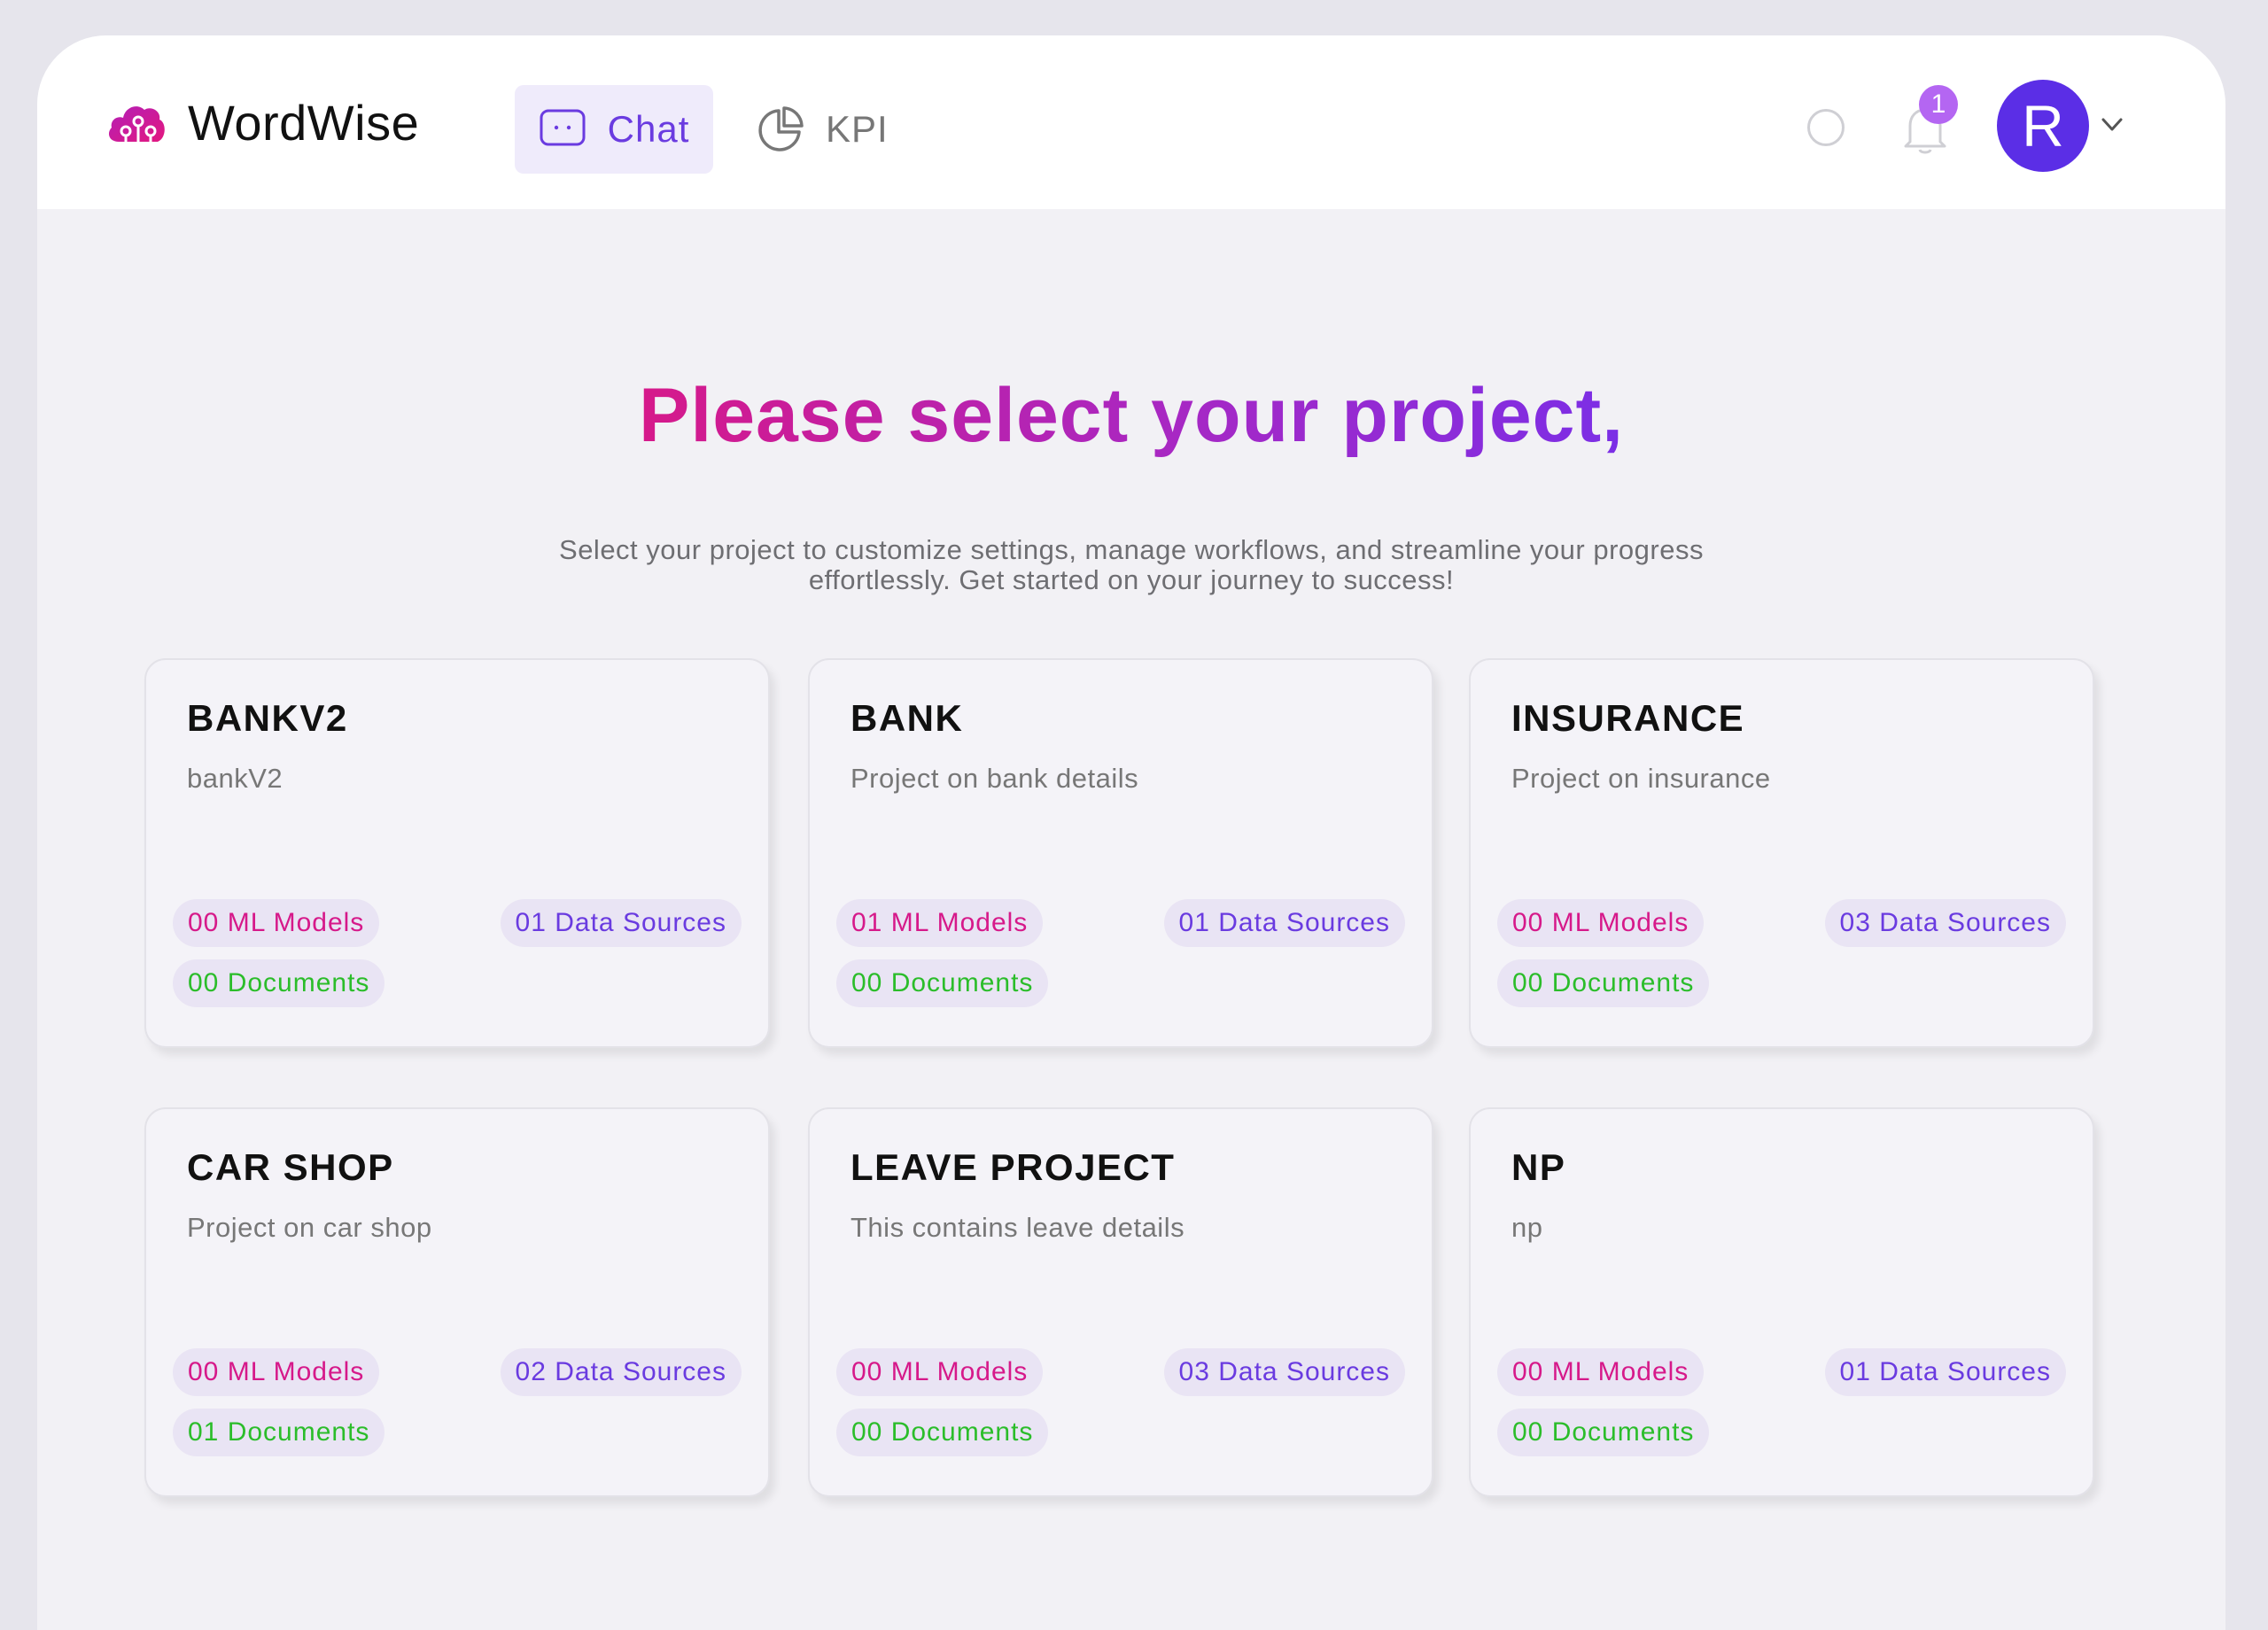 The width and height of the screenshot is (2268, 1630). I want to click on pie-chart-icon, so click(781, 128).